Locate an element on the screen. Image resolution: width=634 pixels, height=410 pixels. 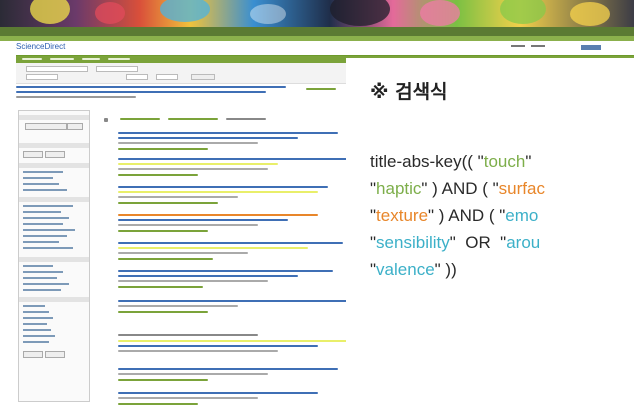
site-header: ScienceDirect is located at coordinates (325, 49).